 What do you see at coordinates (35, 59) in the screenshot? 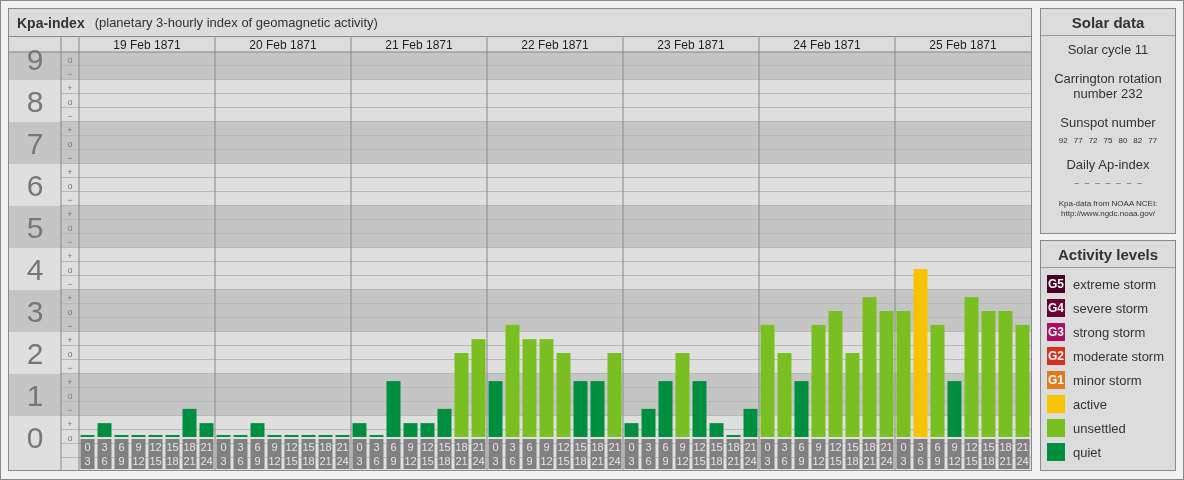
I see `kp-level-label: 9` at bounding box center [35, 59].